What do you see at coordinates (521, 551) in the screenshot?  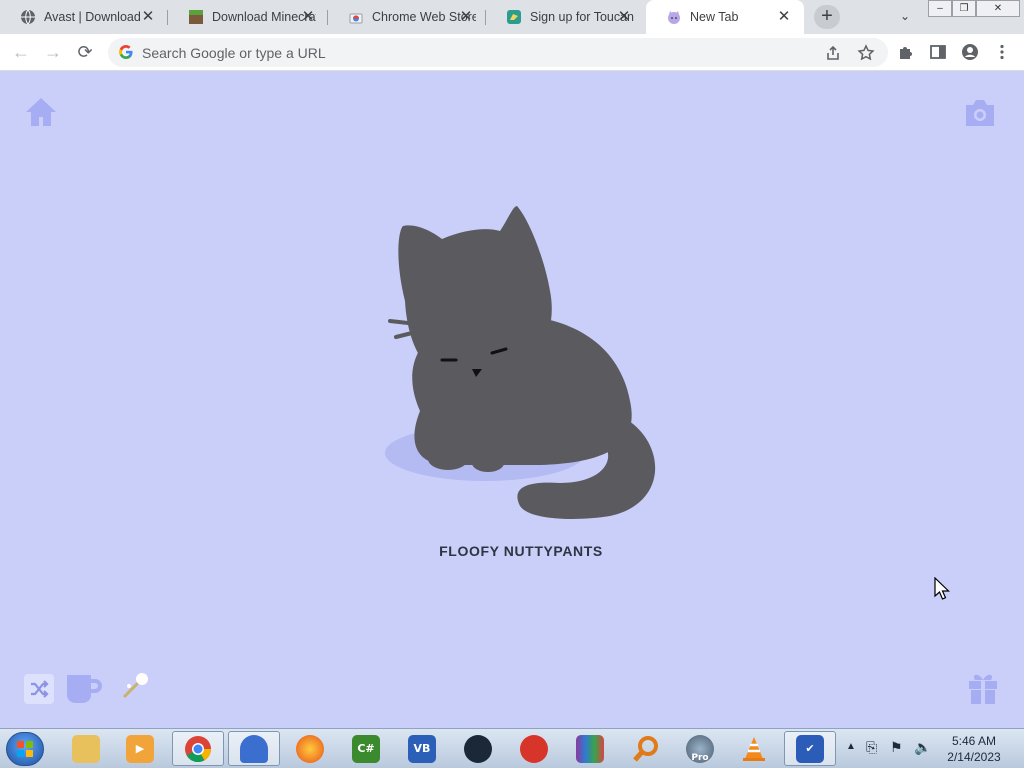 I see `pet-name: FLOOFY NUTTYPANTS` at bounding box center [521, 551].